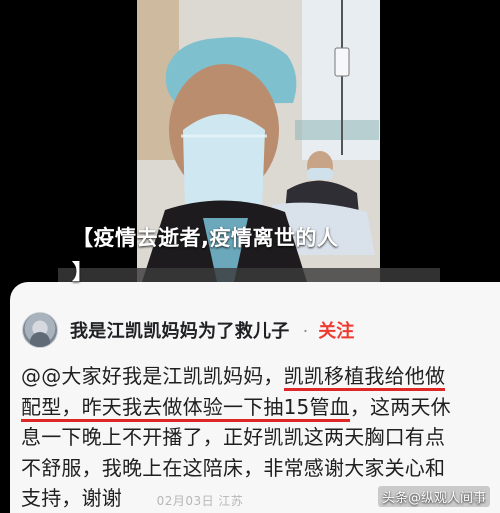 Image resolution: width=500 pixels, height=513 pixels. I want to click on overlay-title-line-2: 】, so click(83, 272).